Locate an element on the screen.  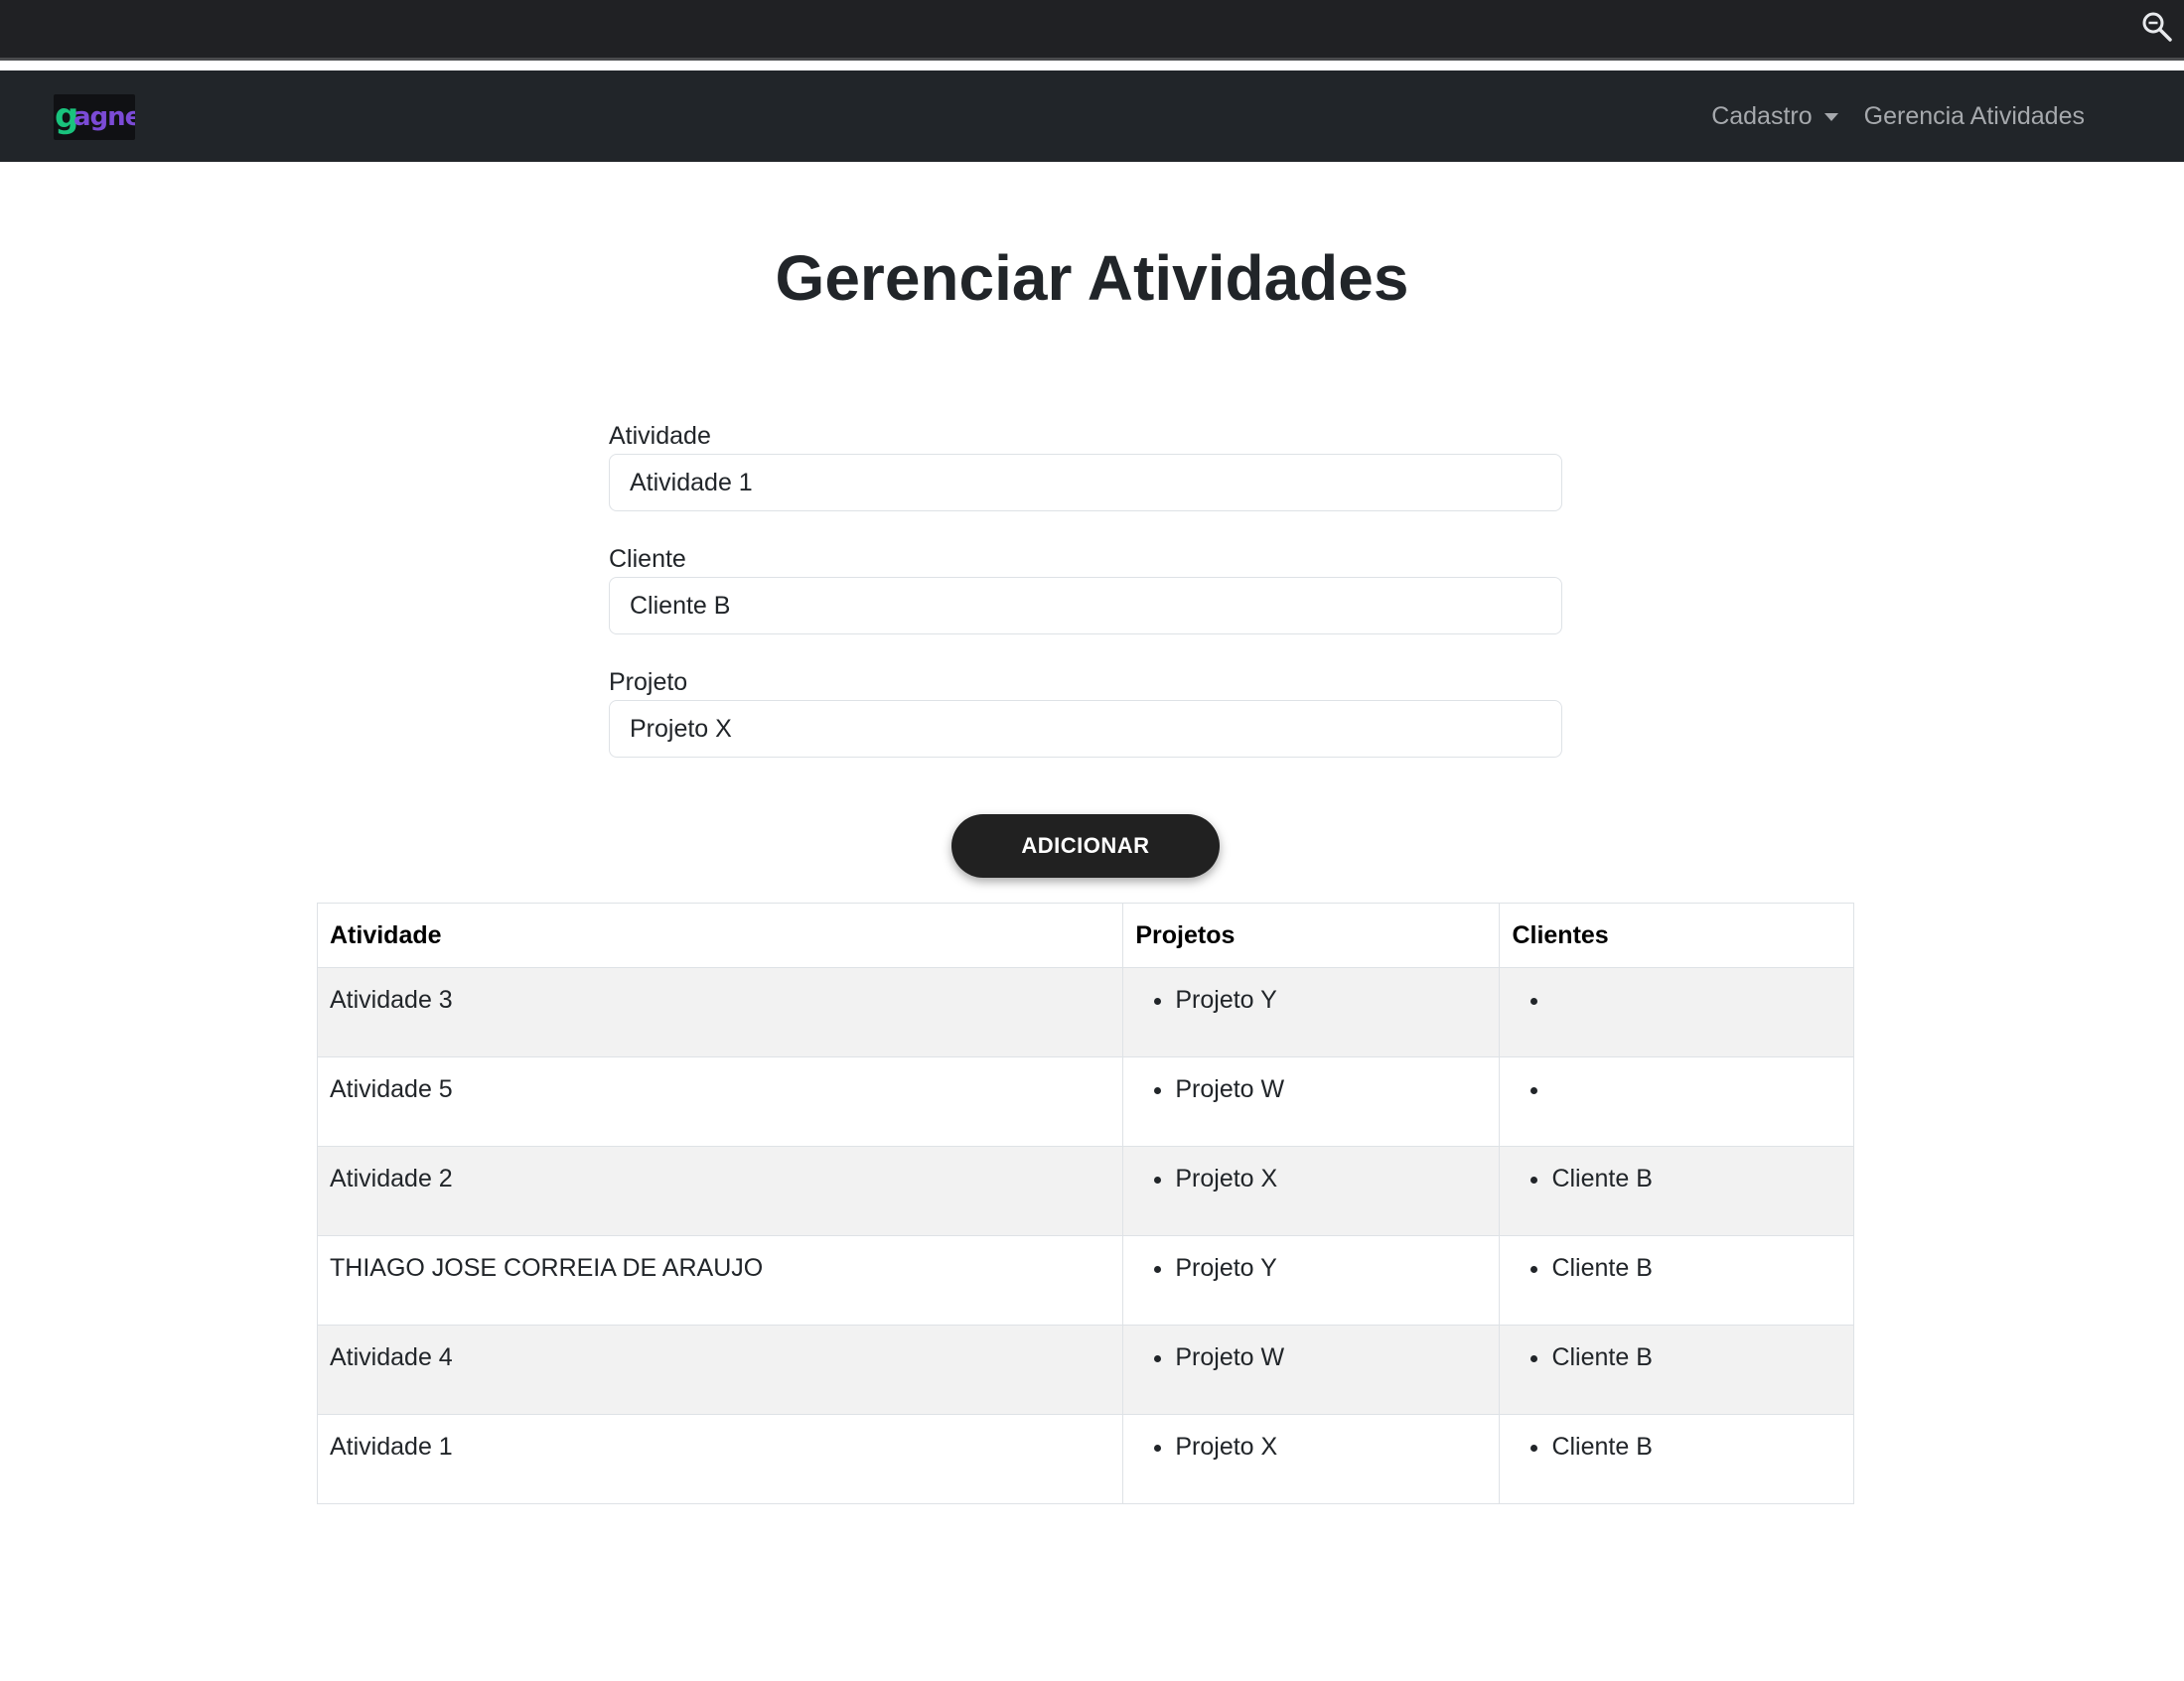
agnes-logo-graphic: g agnes is located at coordinates (95, 116).